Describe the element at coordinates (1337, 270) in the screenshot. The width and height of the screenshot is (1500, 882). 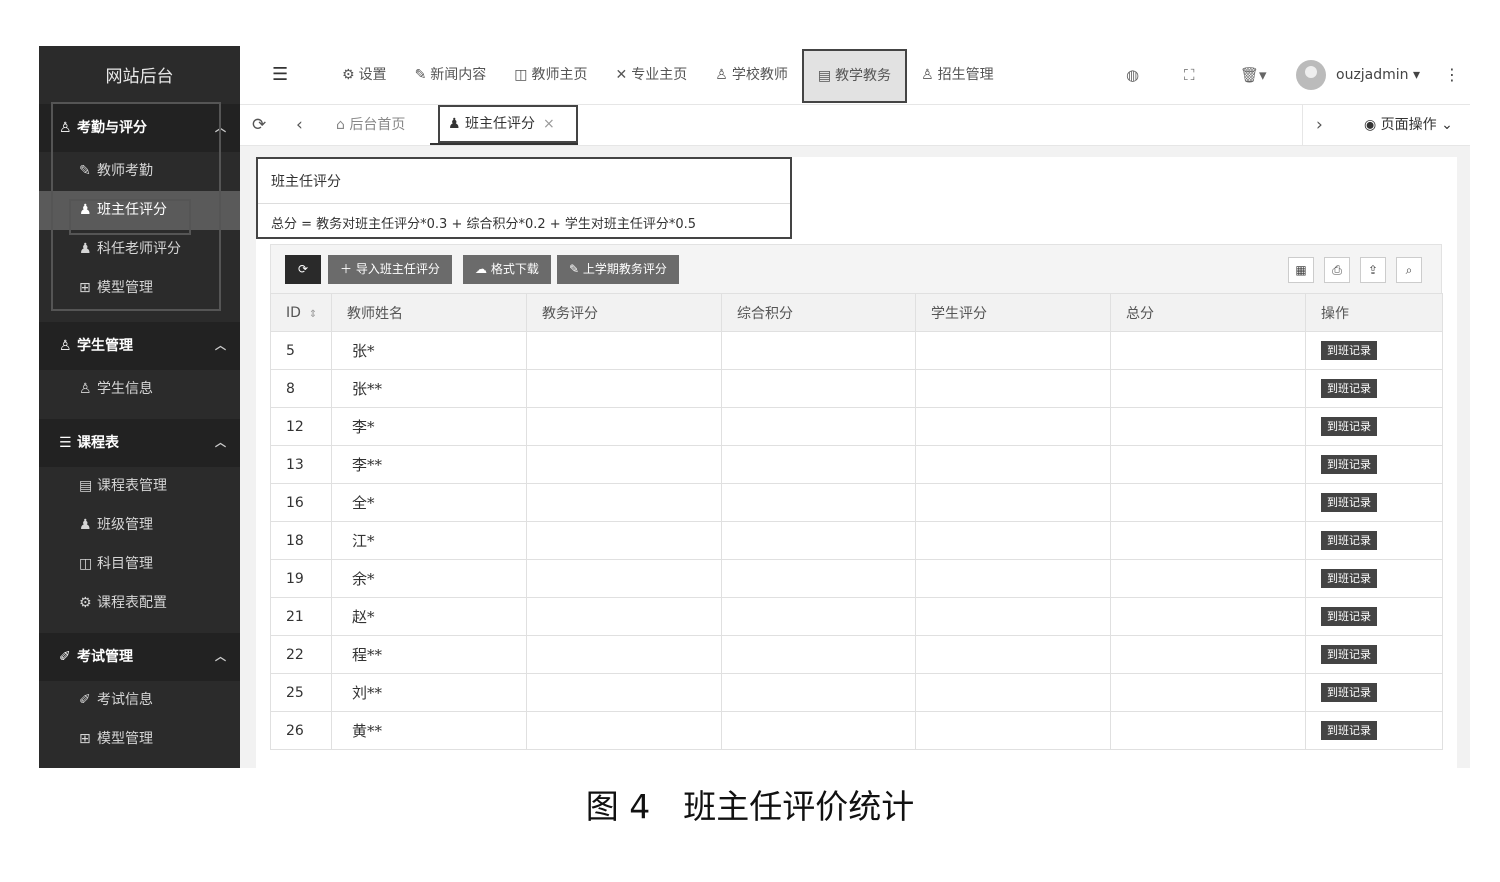
I see `print-icon: ⎙` at that location.